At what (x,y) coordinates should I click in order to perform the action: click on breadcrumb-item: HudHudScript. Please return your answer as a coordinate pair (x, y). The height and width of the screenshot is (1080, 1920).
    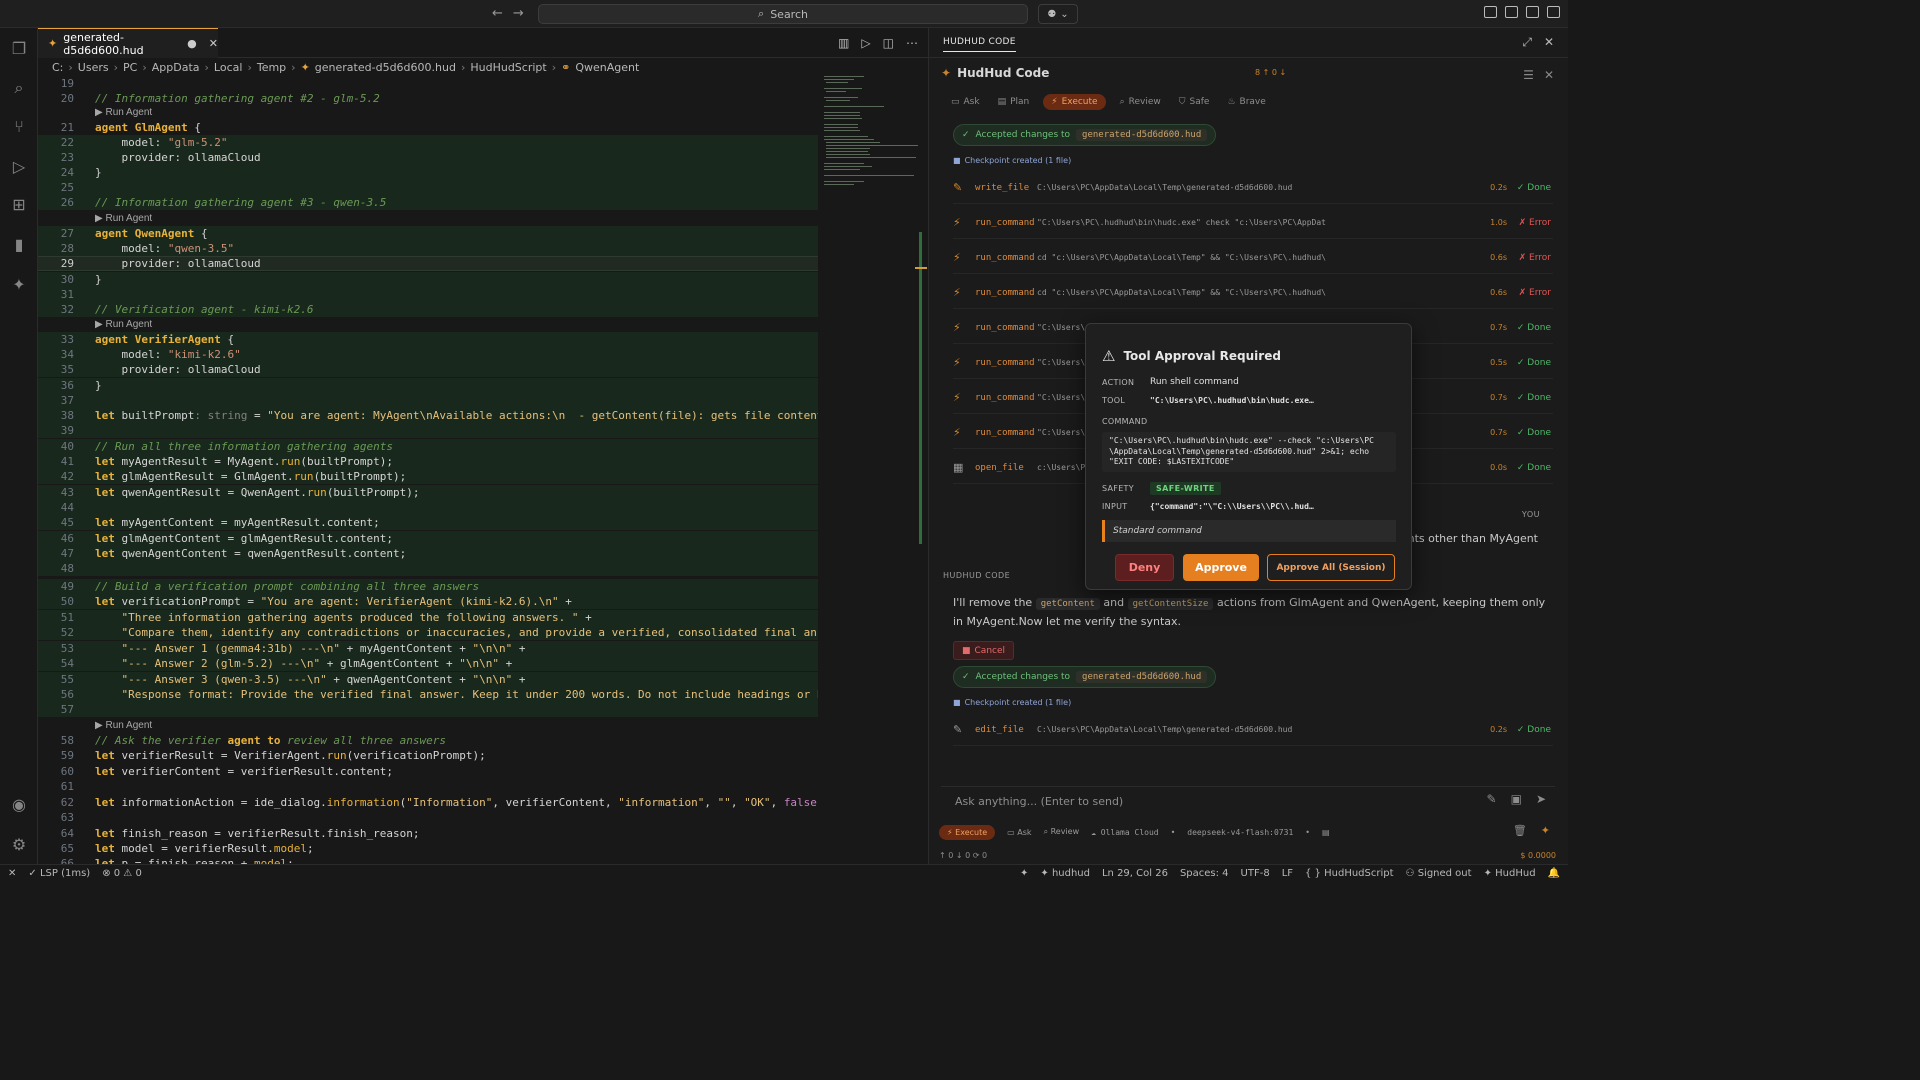
    Looking at the image, I should click on (508, 67).